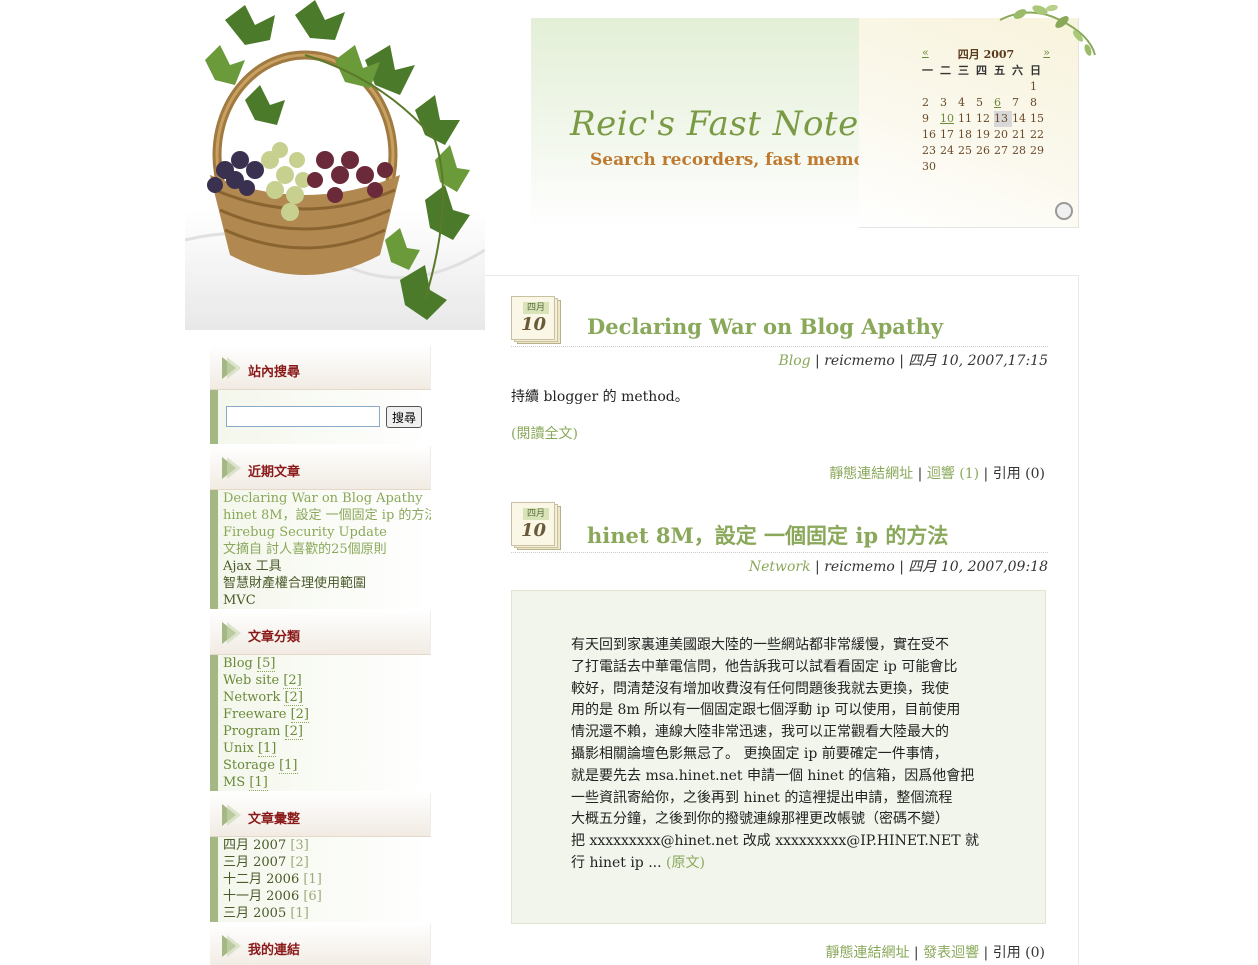 Image resolution: width=1258 pixels, height=965 pixels. What do you see at coordinates (1035, 70) in the screenshot?
I see `calendar-weekday: 日` at bounding box center [1035, 70].